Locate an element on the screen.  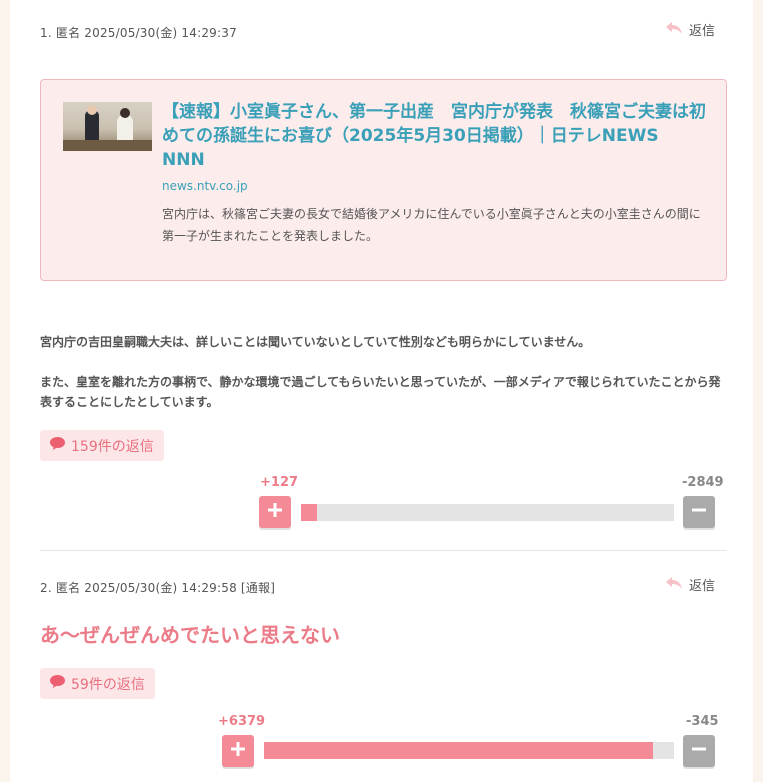
post-2-vote-ratio-bar is located at coordinates (469, 750).